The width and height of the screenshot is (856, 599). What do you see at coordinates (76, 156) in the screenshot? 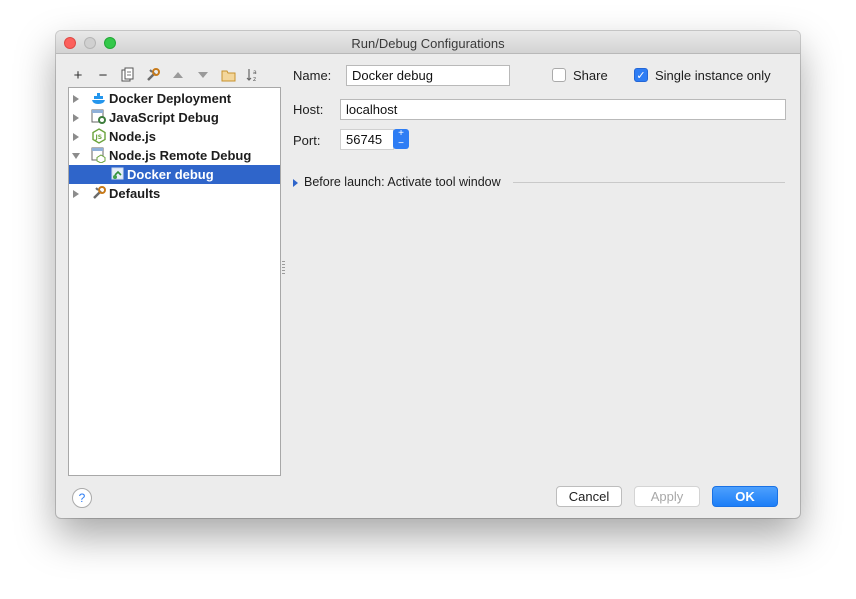
I see `collapse-arrow-icon` at bounding box center [76, 156].